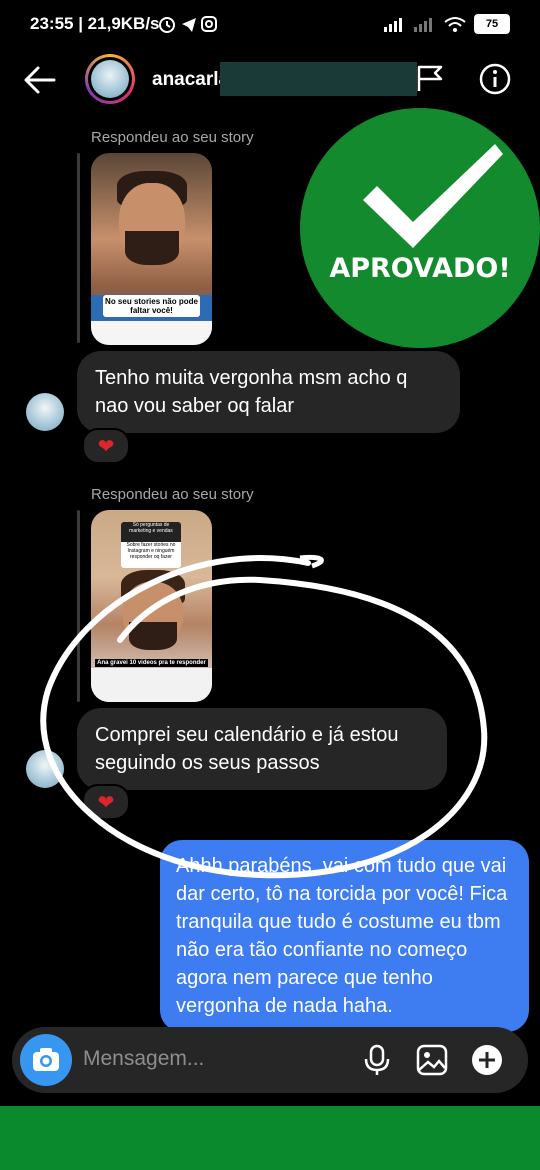 This screenshot has height=1170, width=540. I want to click on flag-icon, so click(430, 78).